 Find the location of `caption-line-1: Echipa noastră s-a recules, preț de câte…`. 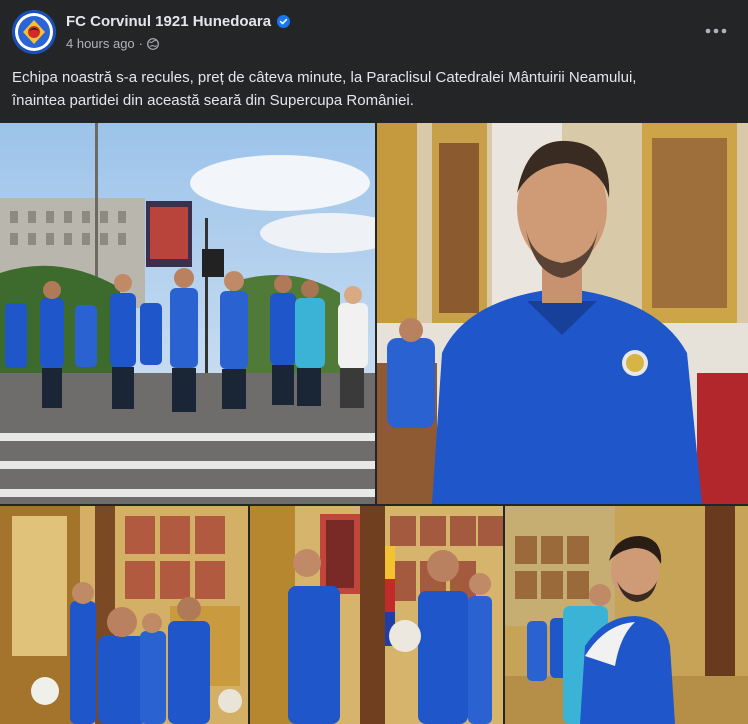

caption-line-1: Echipa noastră s-a recules, preț de câte… is located at coordinates (324, 77).